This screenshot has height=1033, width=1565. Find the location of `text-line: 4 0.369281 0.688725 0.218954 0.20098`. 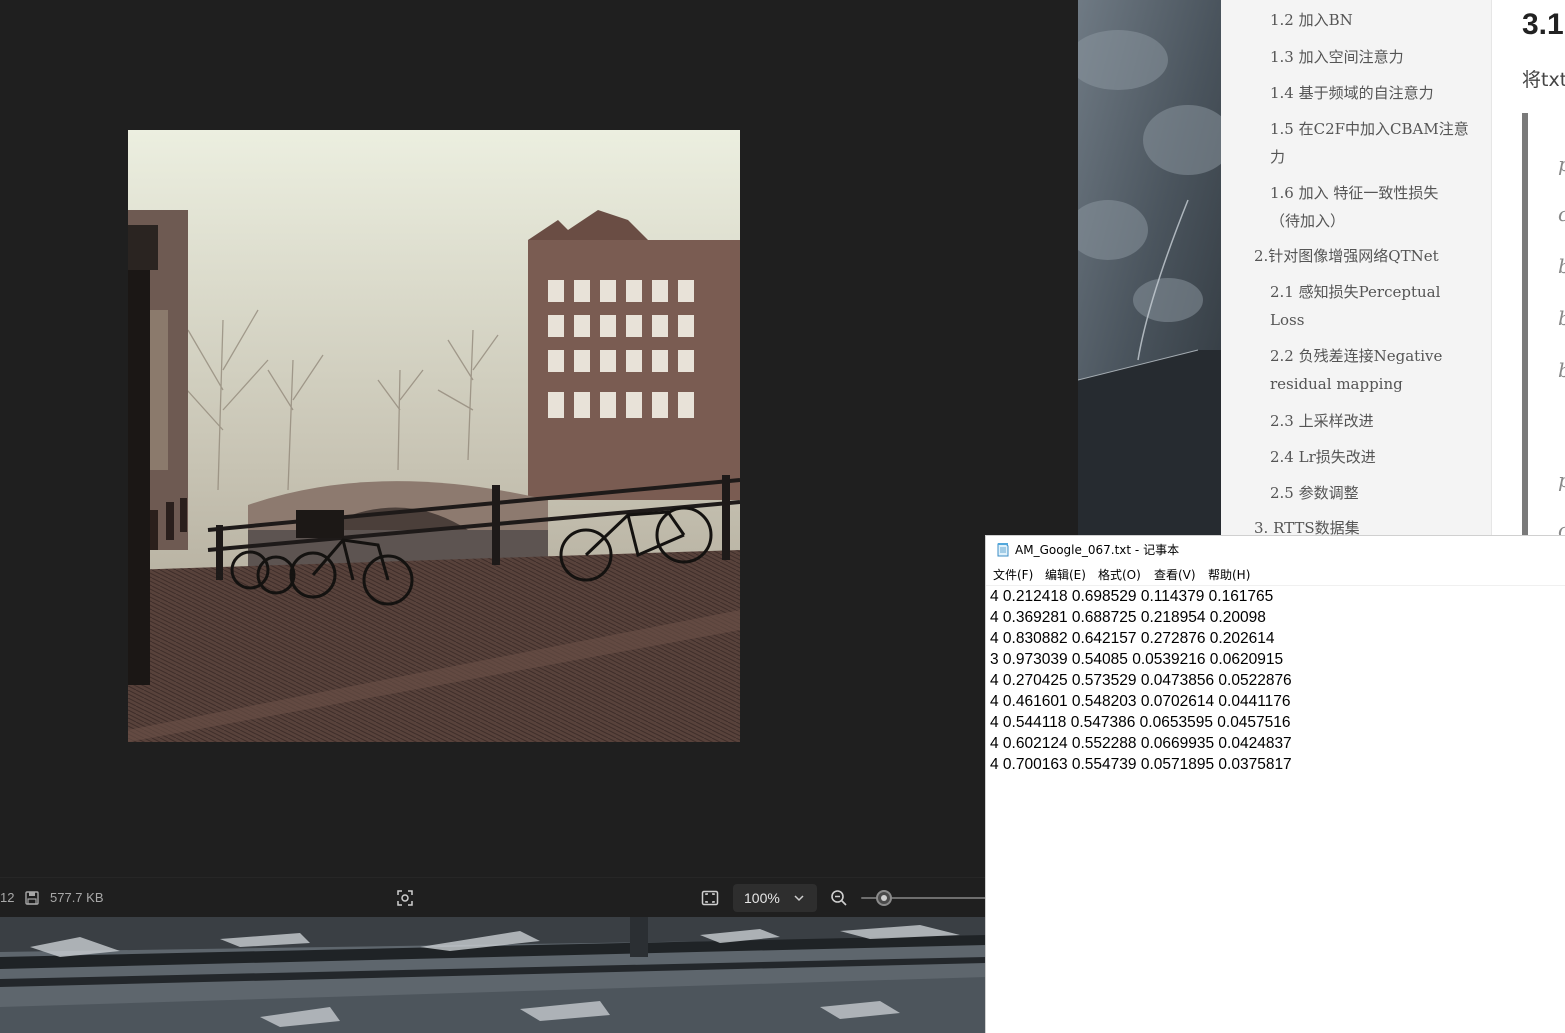

text-line: 4 0.369281 0.688725 0.218954 0.20098 is located at coordinates (1128, 617).